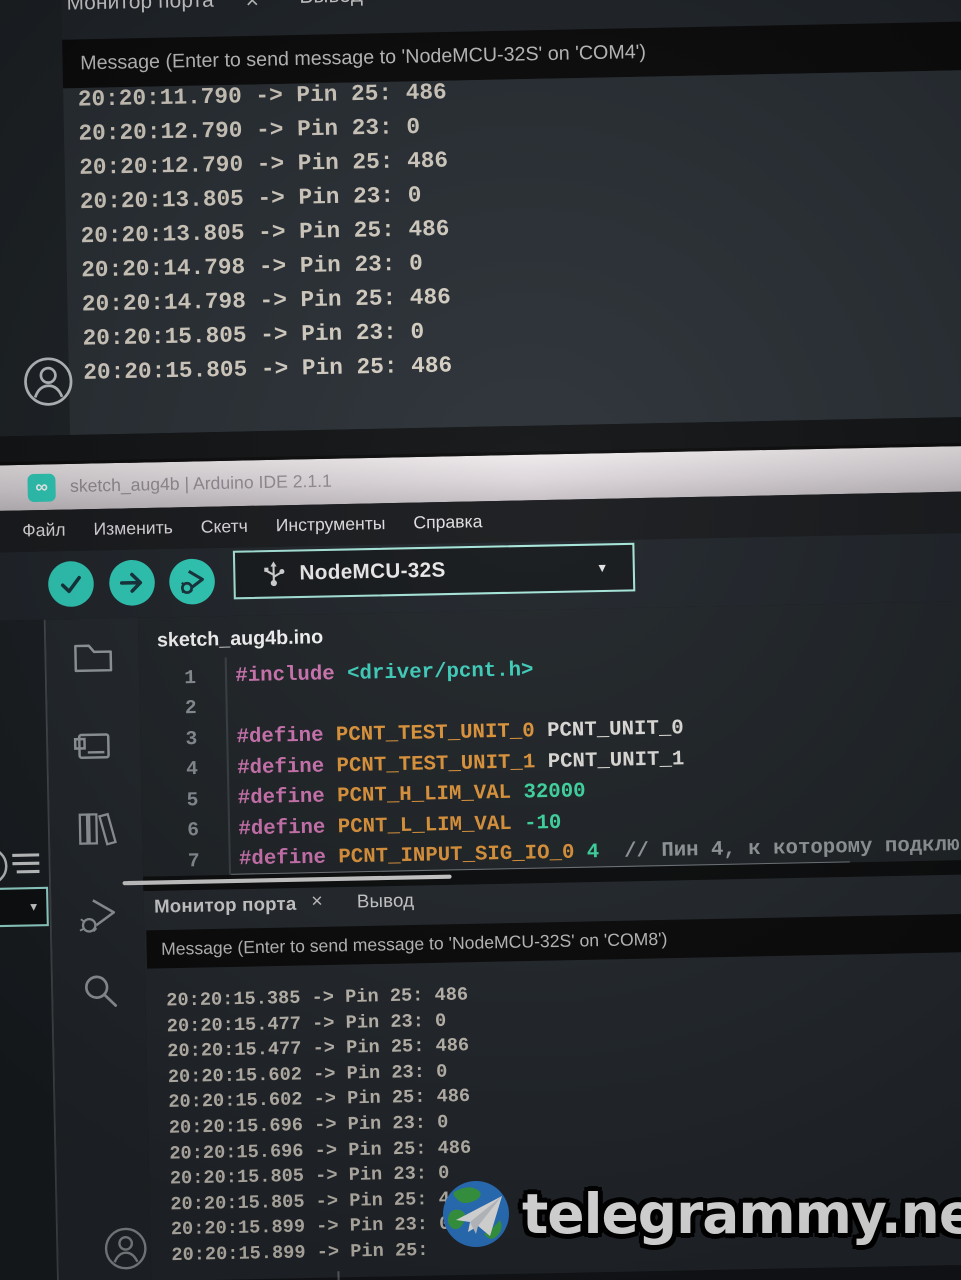 This screenshot has width=961, height=1280. Describe the element at coordinates (192, 769) in the screenshot. I see `line-number: 4` at that location.